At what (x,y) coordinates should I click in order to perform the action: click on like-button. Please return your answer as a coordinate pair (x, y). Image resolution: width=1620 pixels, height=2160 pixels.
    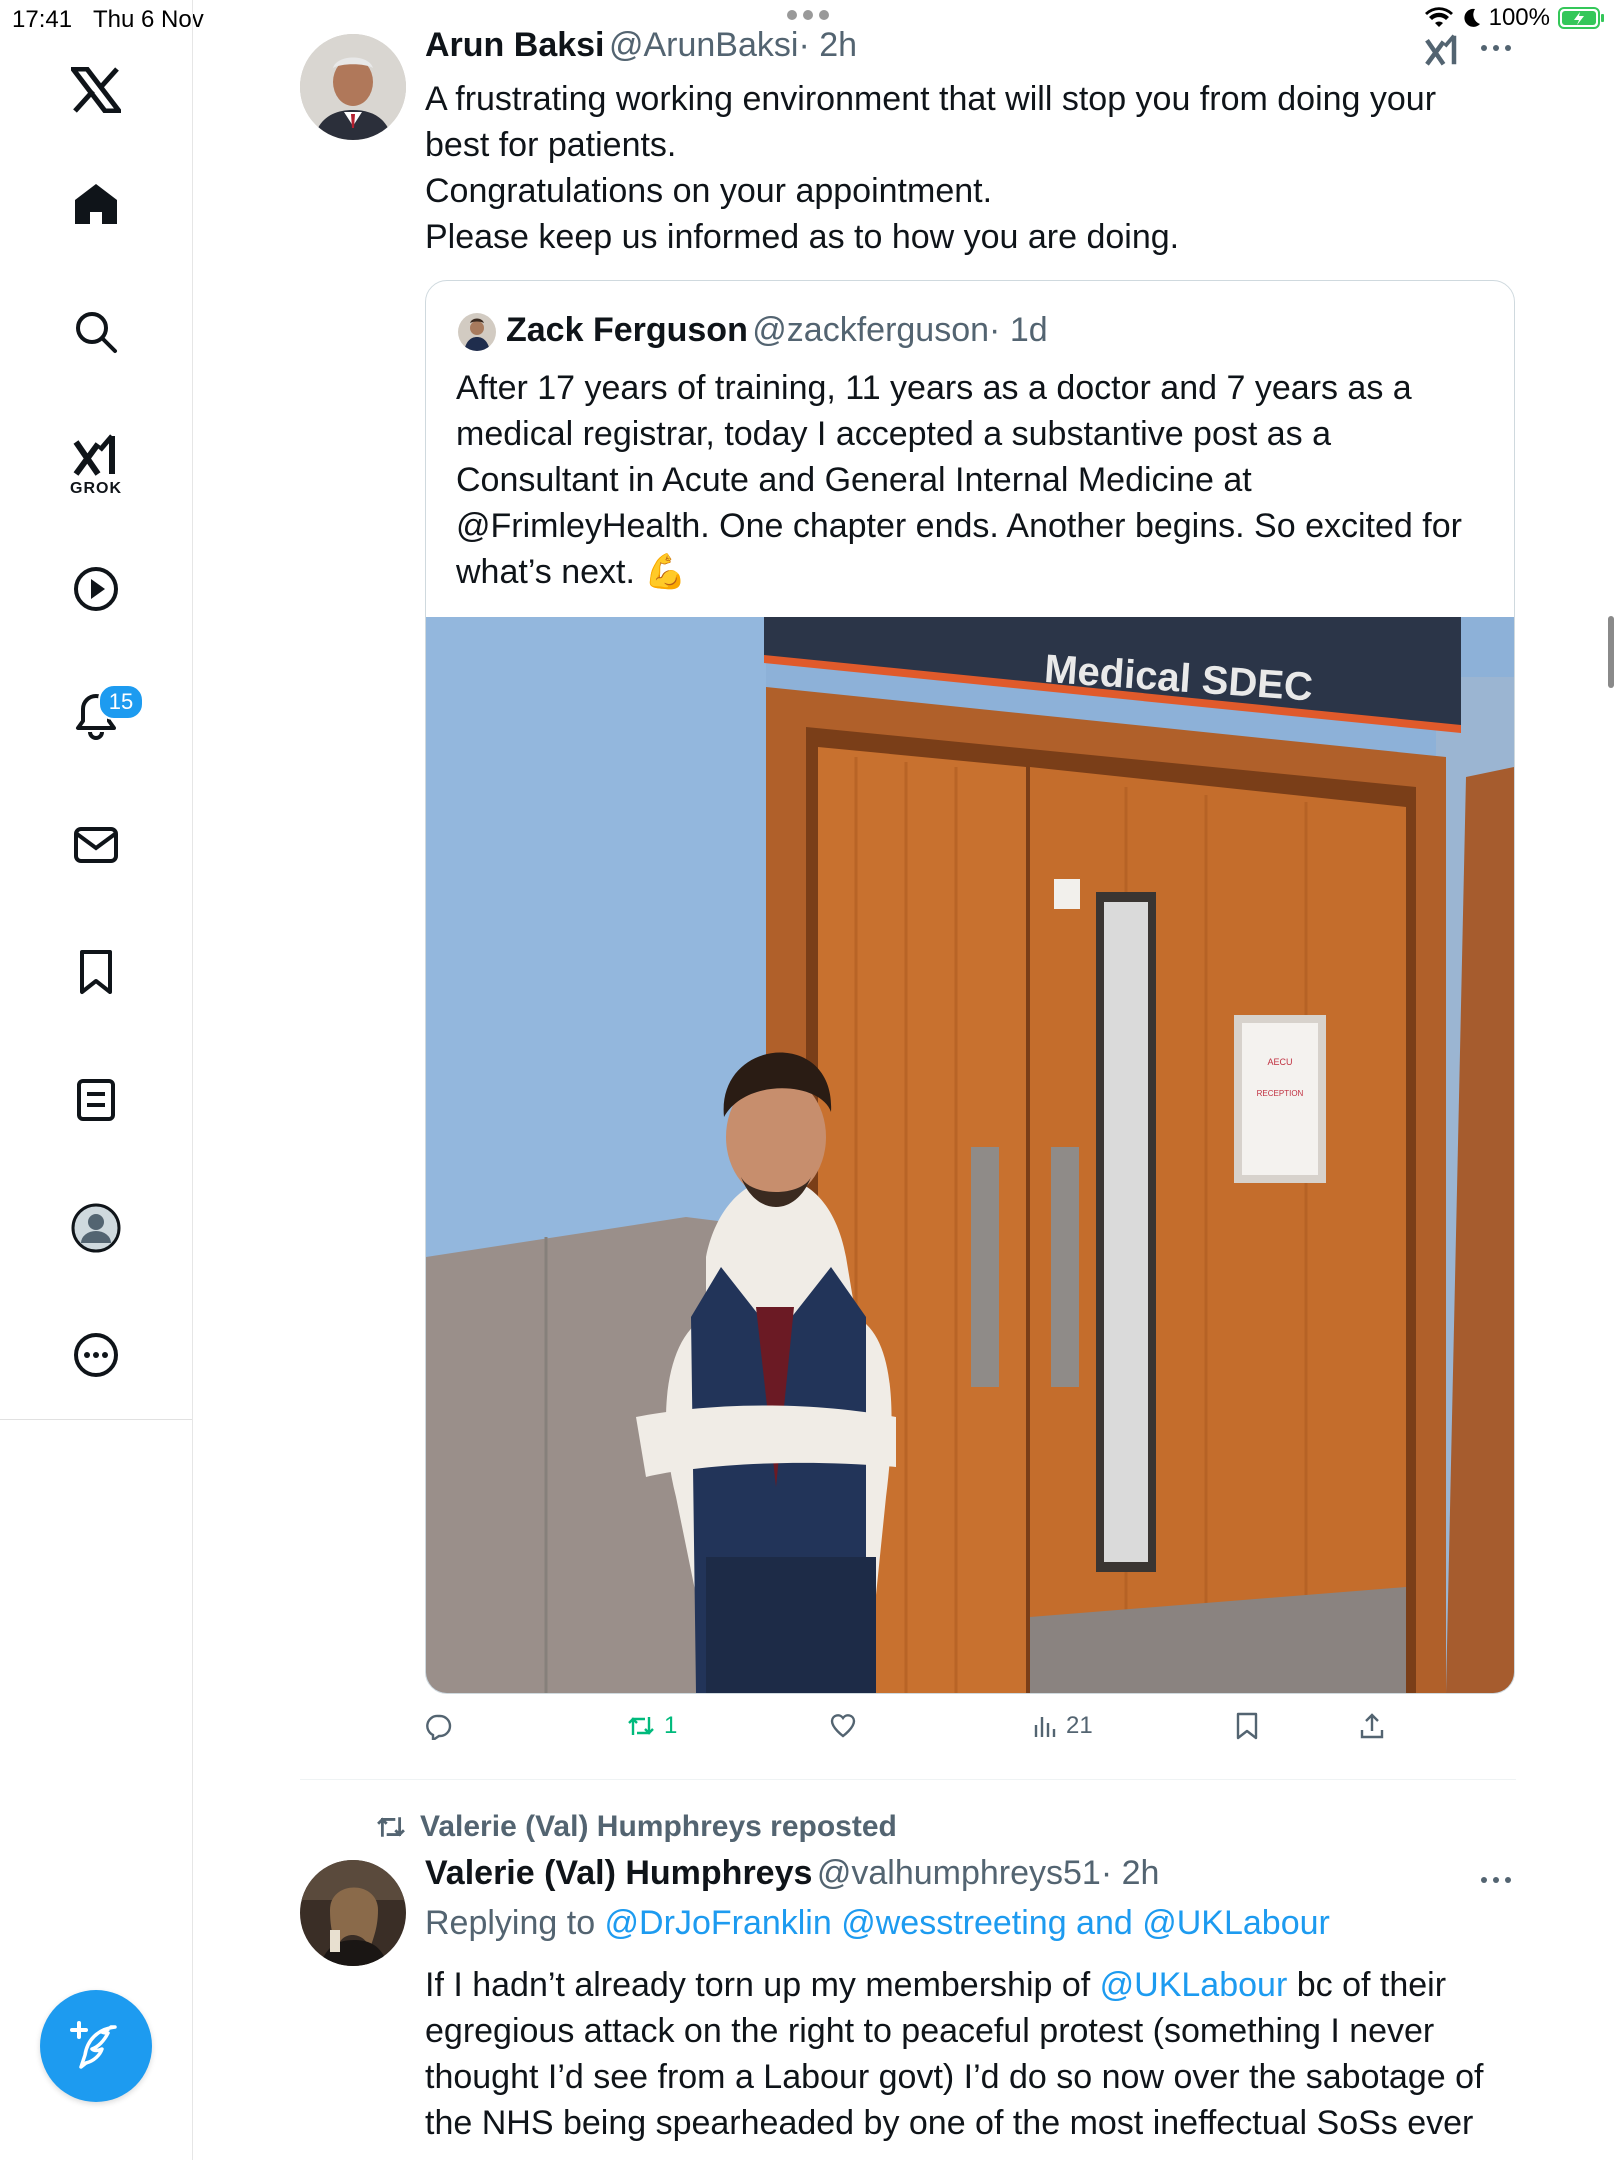
    Looking at the image, I should click on (843, 1725).